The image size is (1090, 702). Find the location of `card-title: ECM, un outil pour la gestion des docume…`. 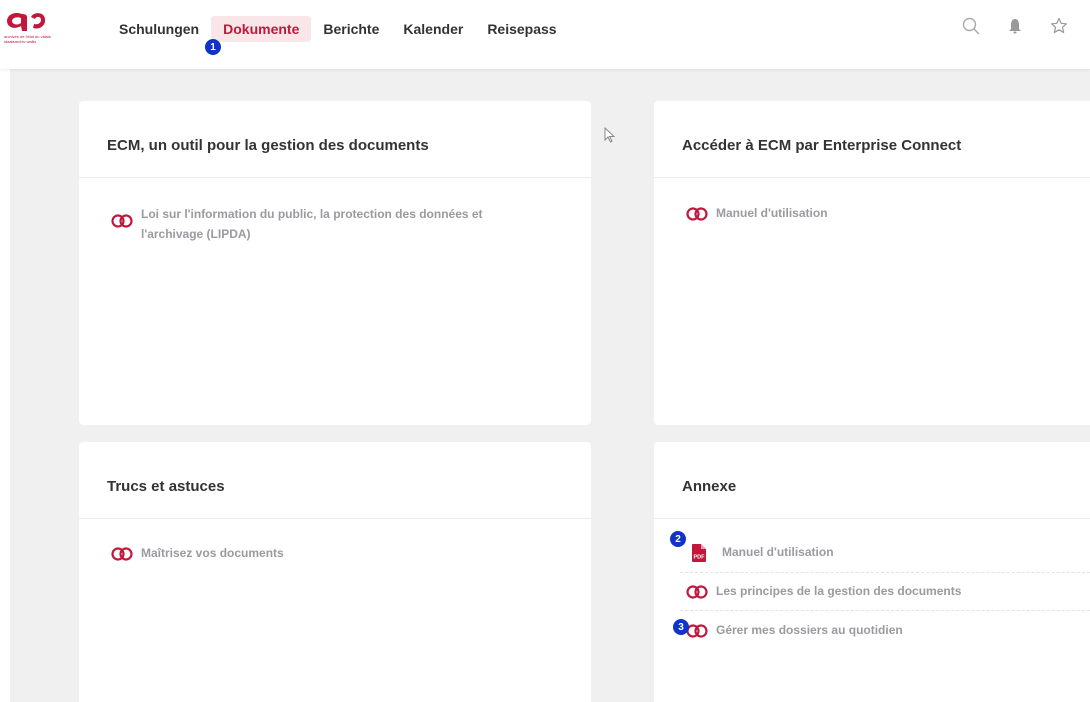

card-title: ECM, un outil pour la gestion des docume… is located at coordinates (268, 145).